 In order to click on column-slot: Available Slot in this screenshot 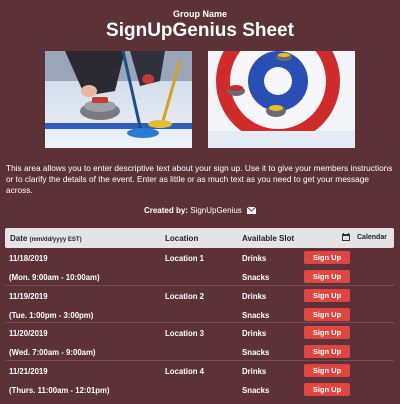, I will do `click(268, 238)`.